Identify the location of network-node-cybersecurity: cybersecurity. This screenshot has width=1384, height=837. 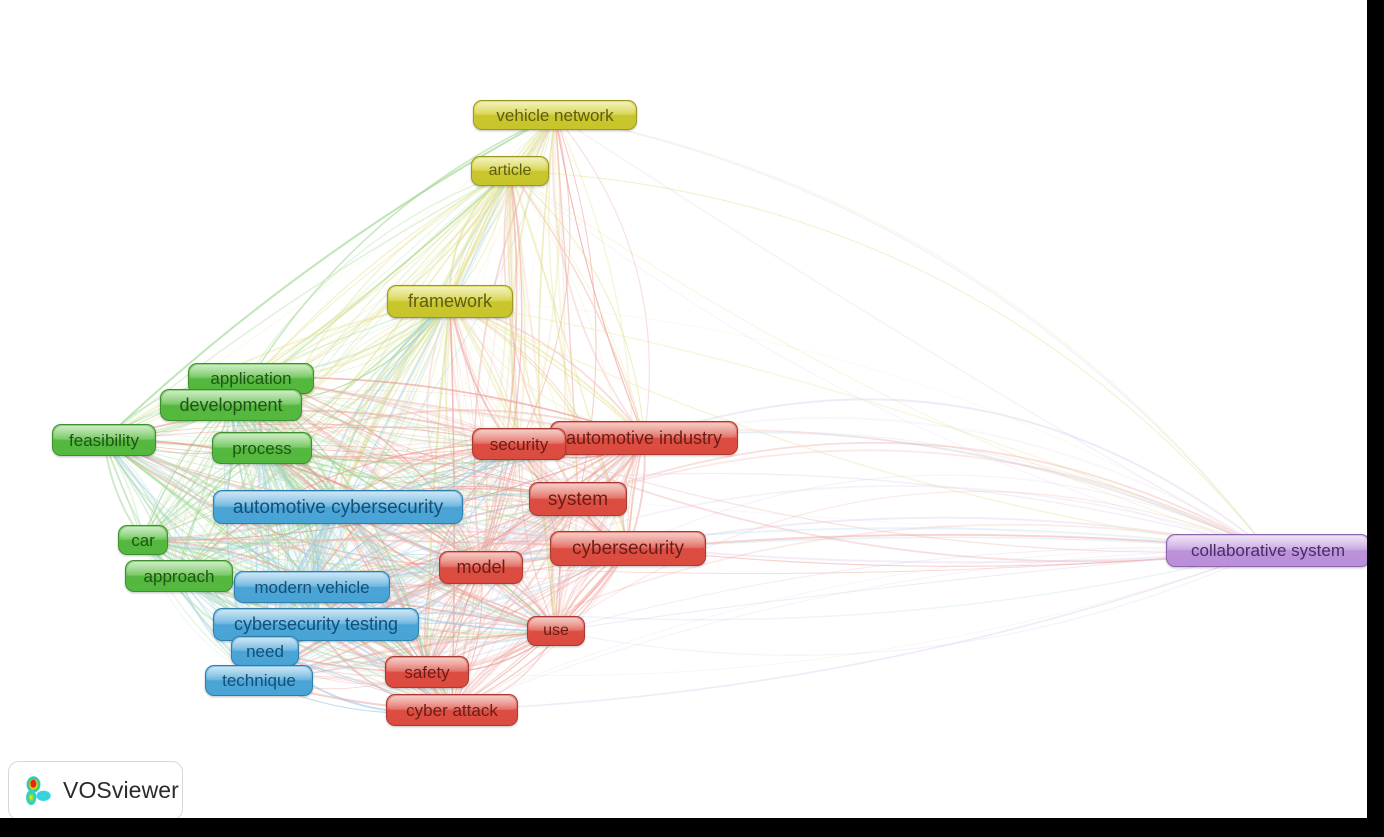
(628, 548).